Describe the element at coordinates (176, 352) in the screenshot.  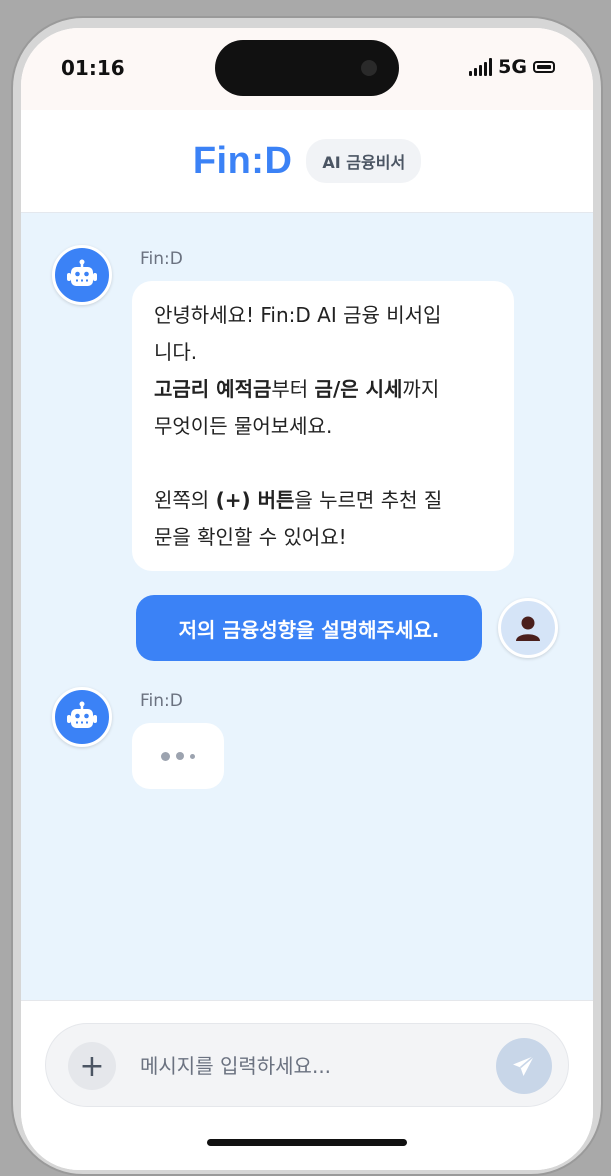
I see `message-text: 니다.` at that location.